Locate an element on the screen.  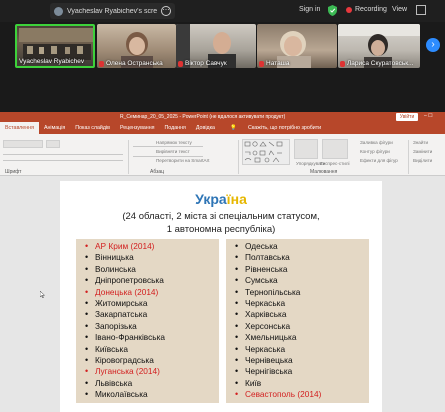
title-part-yellow: їна is located at coordinates (236, 199).